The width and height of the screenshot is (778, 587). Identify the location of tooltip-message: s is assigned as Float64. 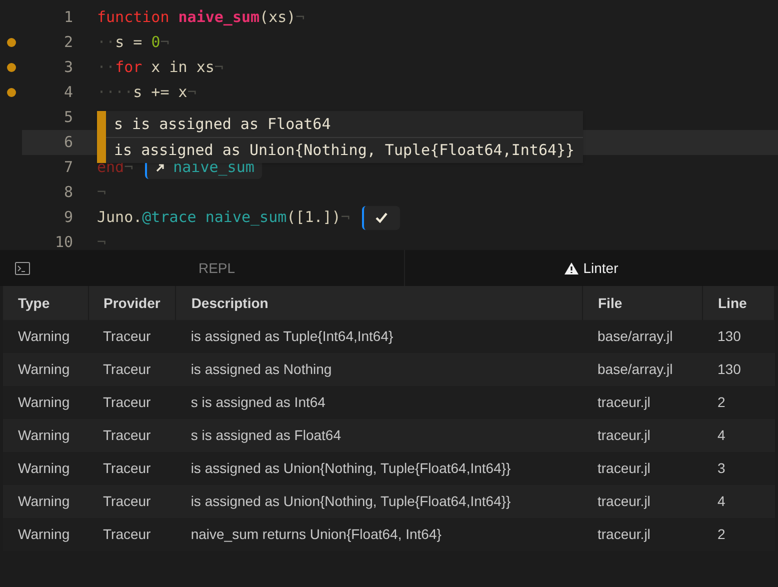
(222, 124).